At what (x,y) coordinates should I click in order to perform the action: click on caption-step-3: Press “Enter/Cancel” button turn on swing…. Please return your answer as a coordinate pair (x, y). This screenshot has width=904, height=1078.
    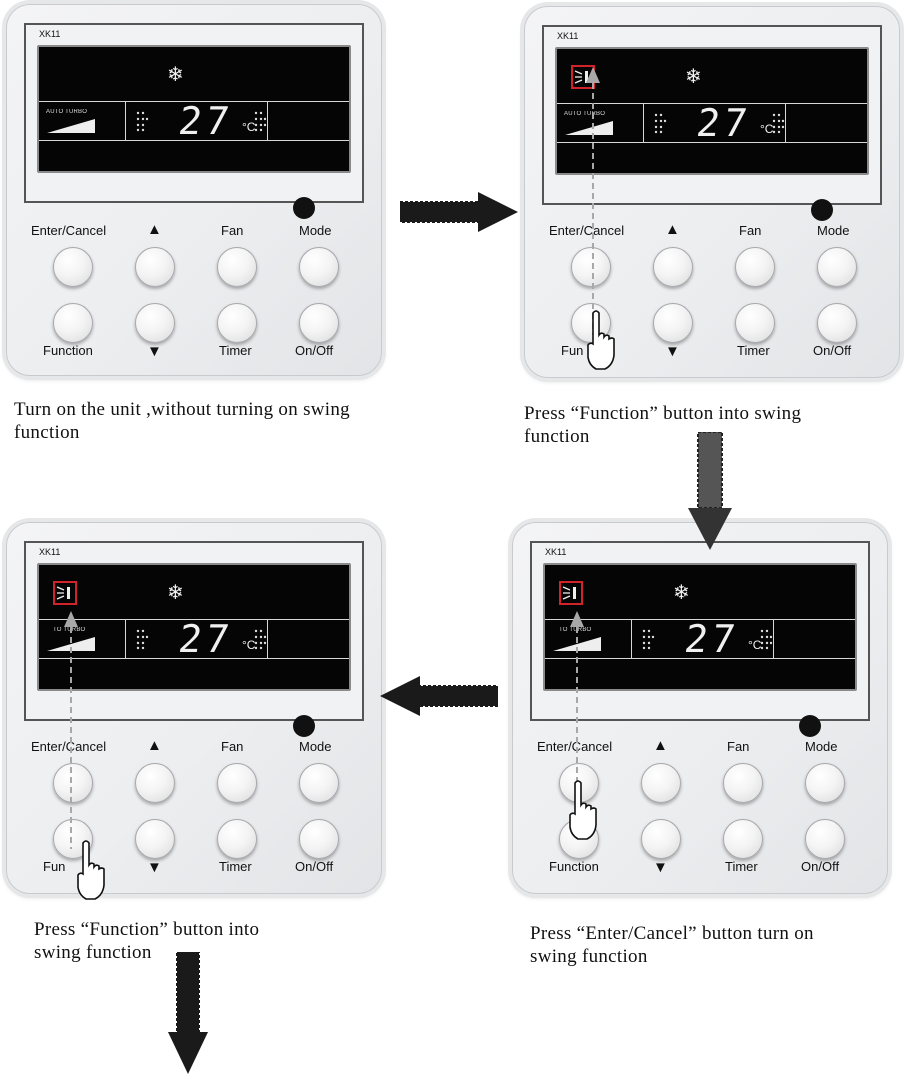
    Looking at the image, I should click on (672, 945).